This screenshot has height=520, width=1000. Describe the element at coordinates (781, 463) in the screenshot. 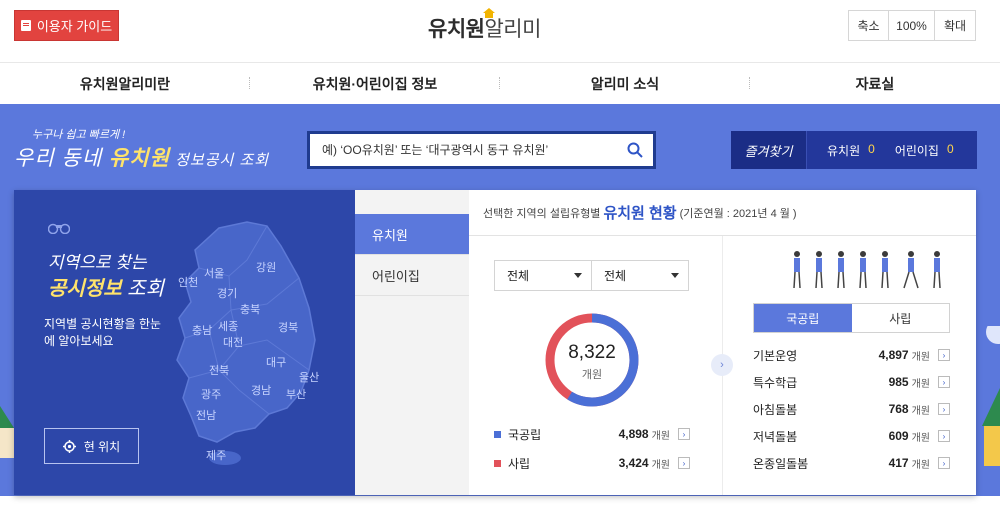

I see `service-label: 온종일돌봄` at that location.